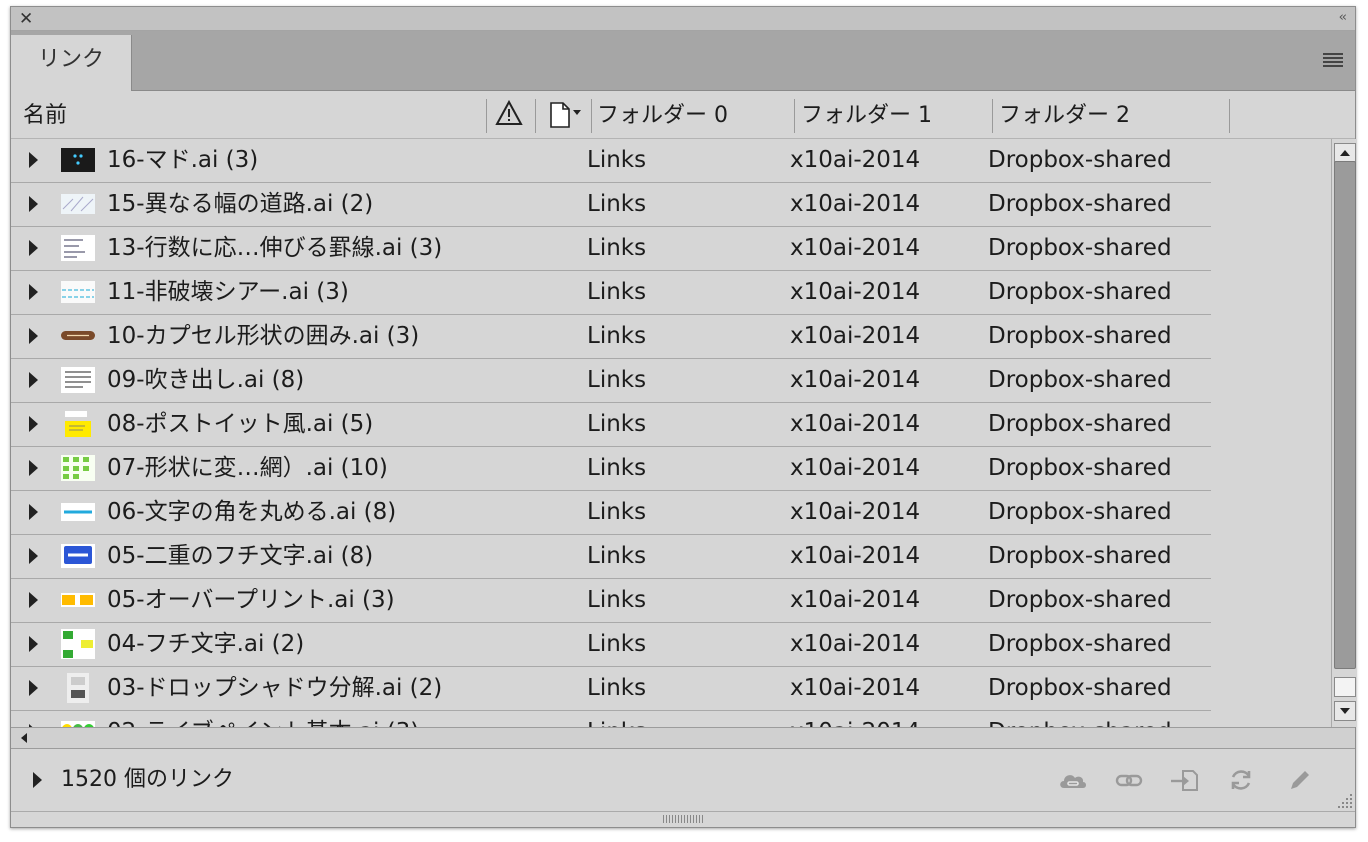  I want to click on column-folder2-header: フォルダー 2, so click(1064, 116).